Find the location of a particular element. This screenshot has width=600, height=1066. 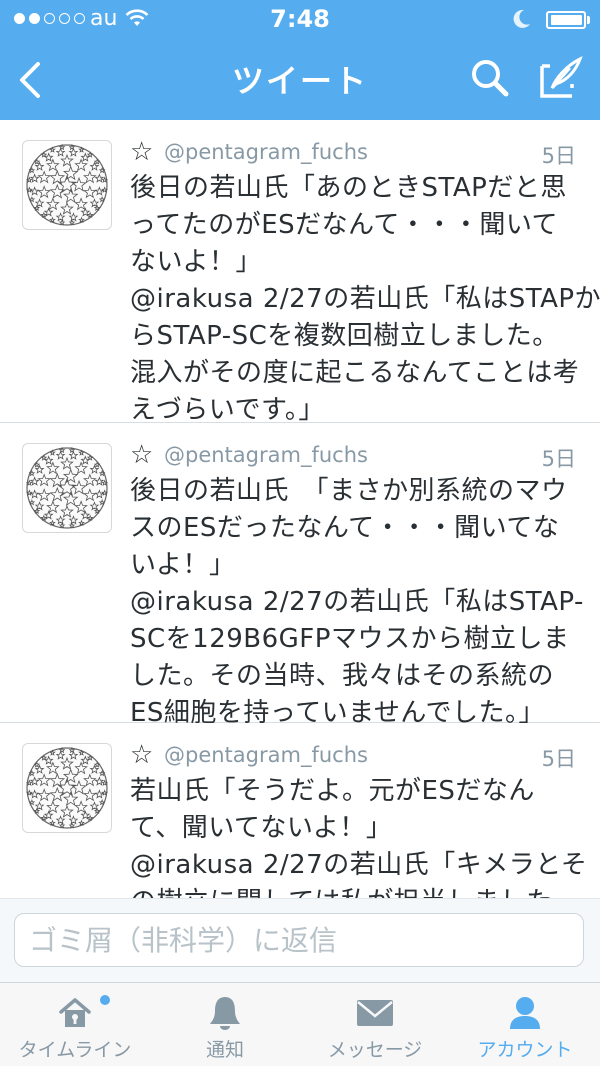

tab-bar: タイムライン 通知 メッセージ アカウント is located at coordinates (300, 1024).